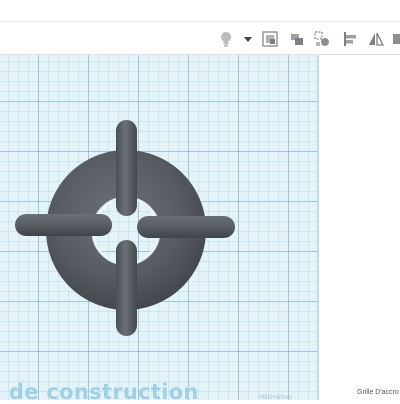 Image resolution: width=400 pixels, height=404 pixels. What do you see at coordinates (378, 392) in the screenshot?
I see `snap-grid-label: Grille D'accro` at bounding box center [378, 392].